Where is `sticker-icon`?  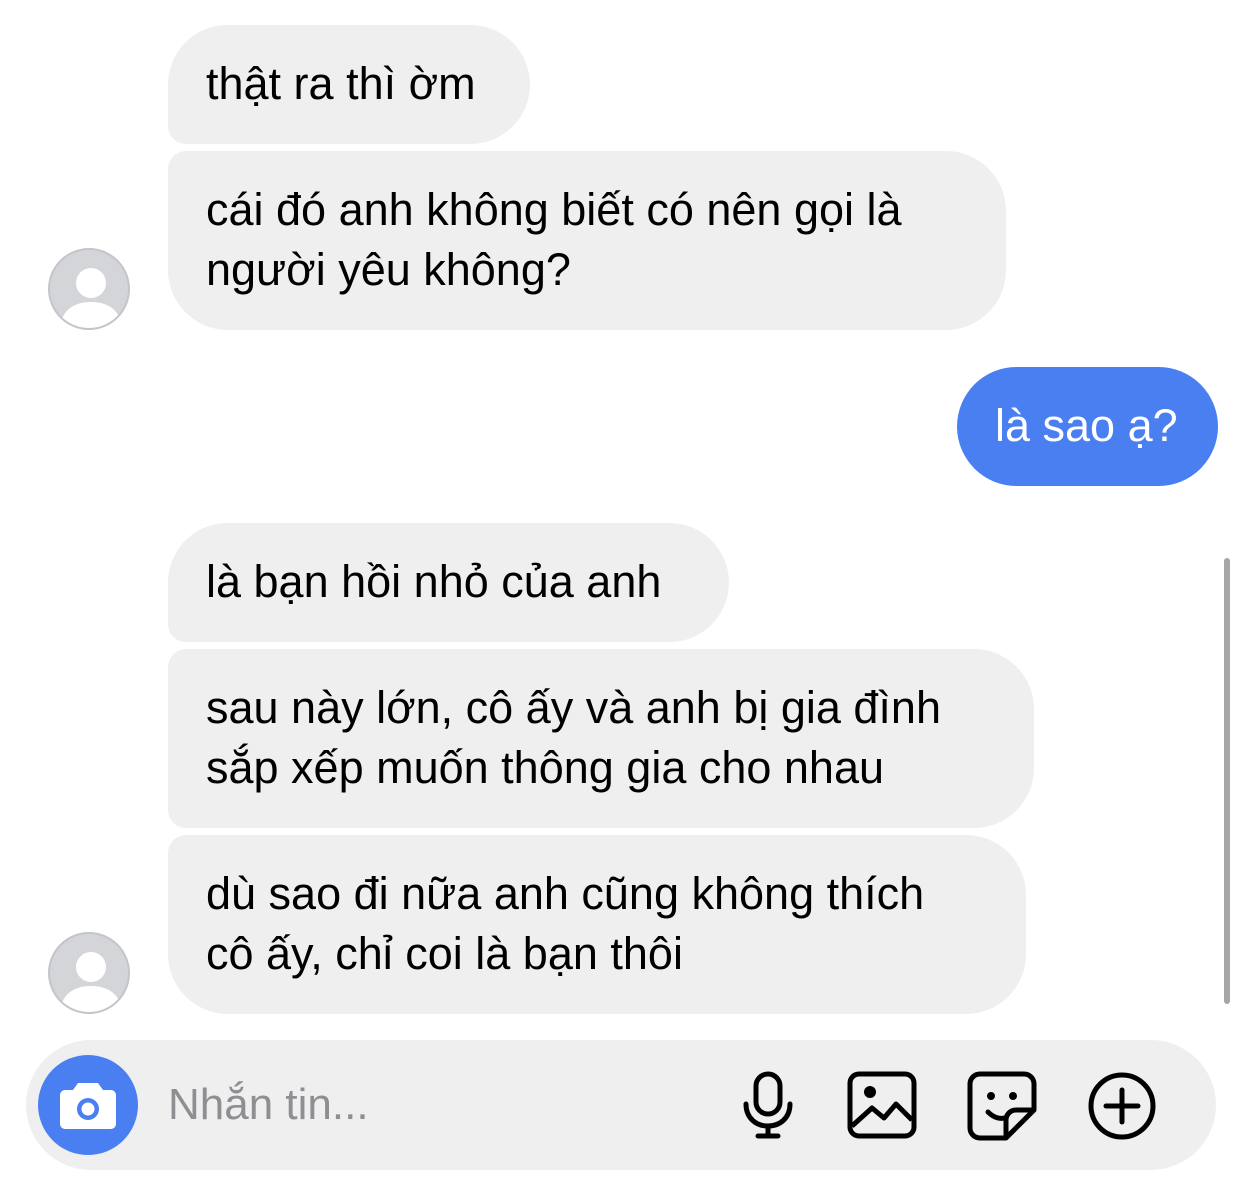 sticker-icon is located at coordinates (1002, 1106).